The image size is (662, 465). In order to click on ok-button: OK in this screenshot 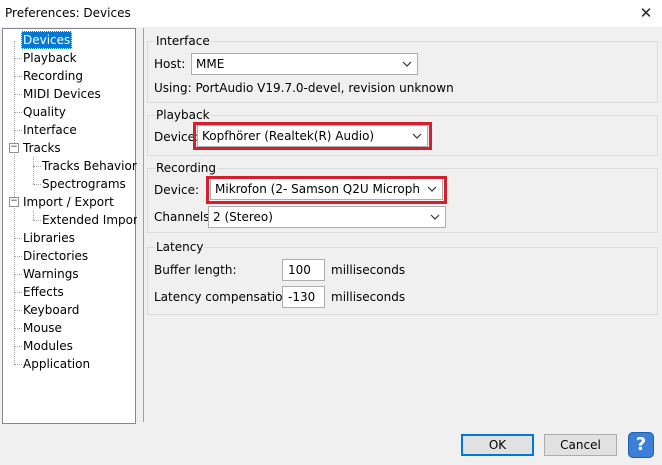, I will do `click(497, 445)`.